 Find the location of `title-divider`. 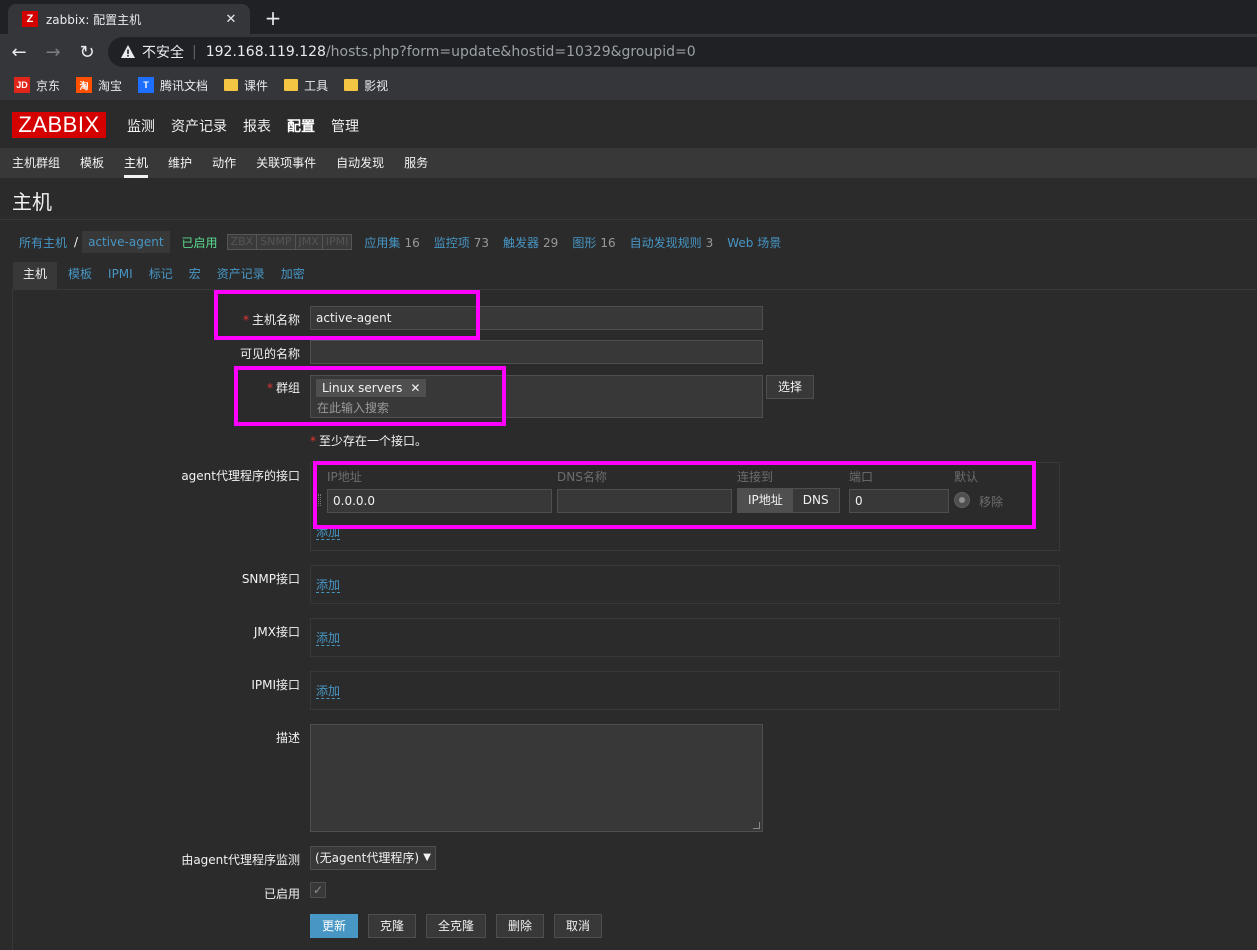

title-divider is located at coordinates (628, 219).